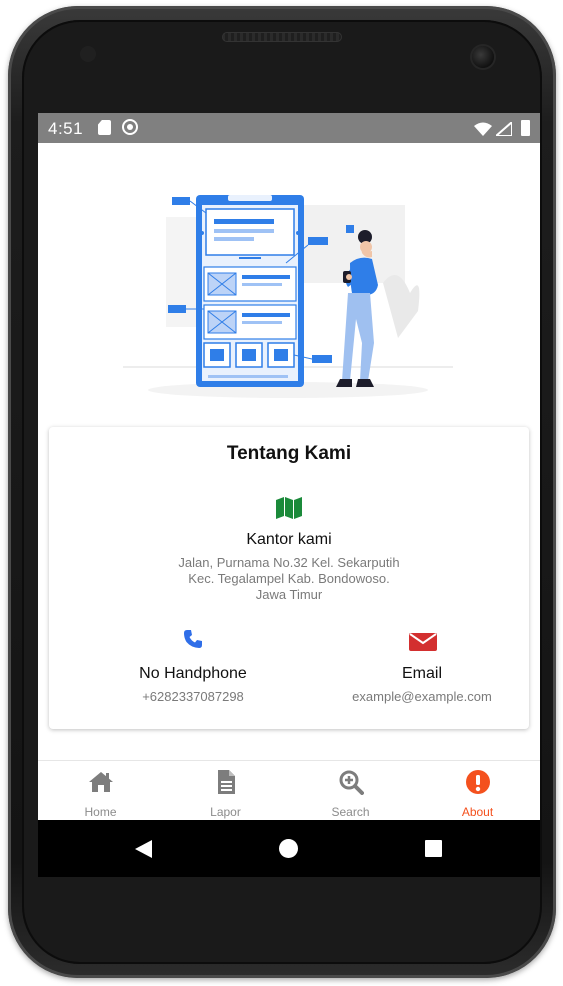 This screenshot has width=563, height=986. I want to click on nav-item-home: Home, so click(100, 791).